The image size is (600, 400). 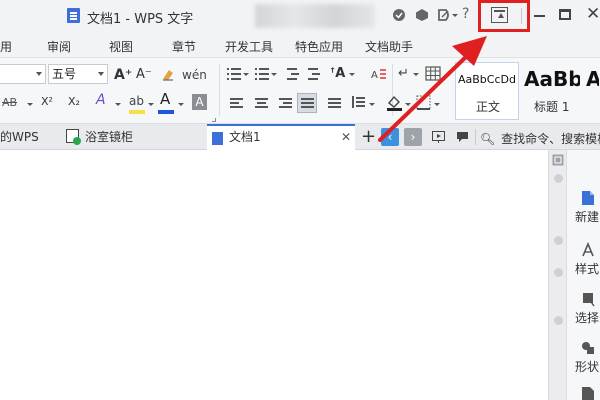 What do you see at coordinates (413, 137) in the screenshot?
I see `tab-scroll-right-button: ›` at bounding box center [413, 137].